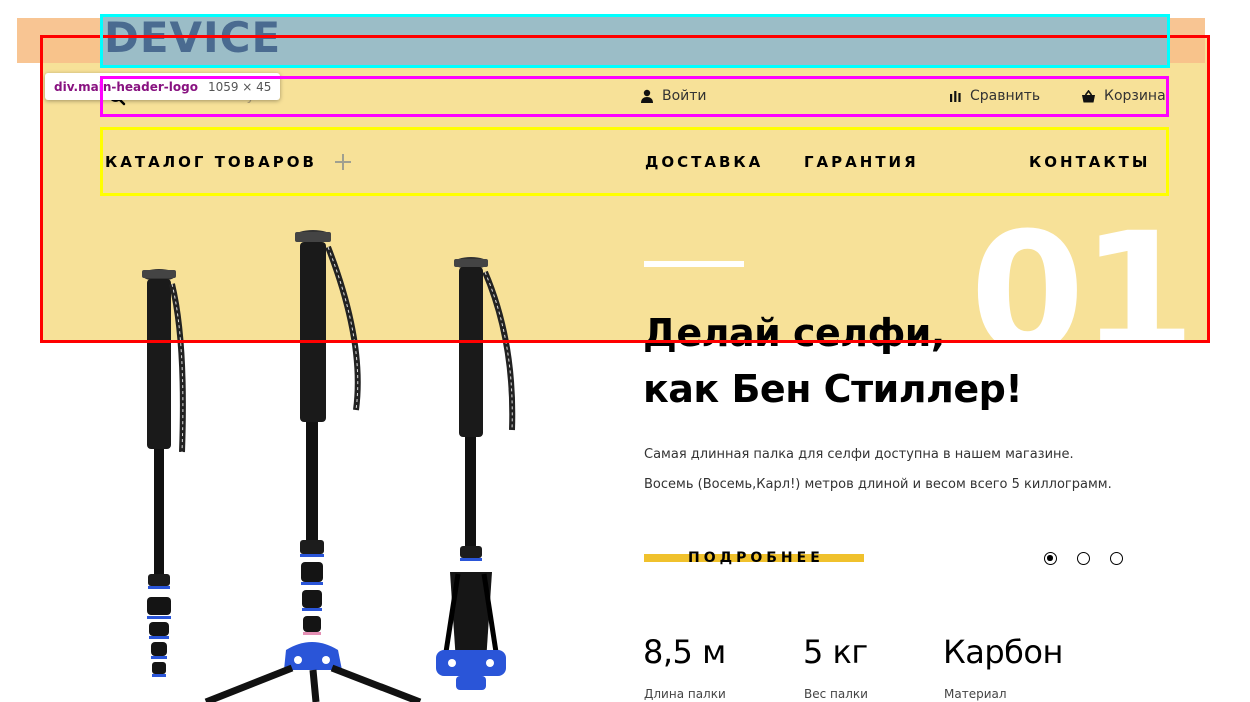 This screenshot has width=1250, height=702. Describe the element at coordinates (1088, 95) in the screenshot. I see `basket-icon` at that location.